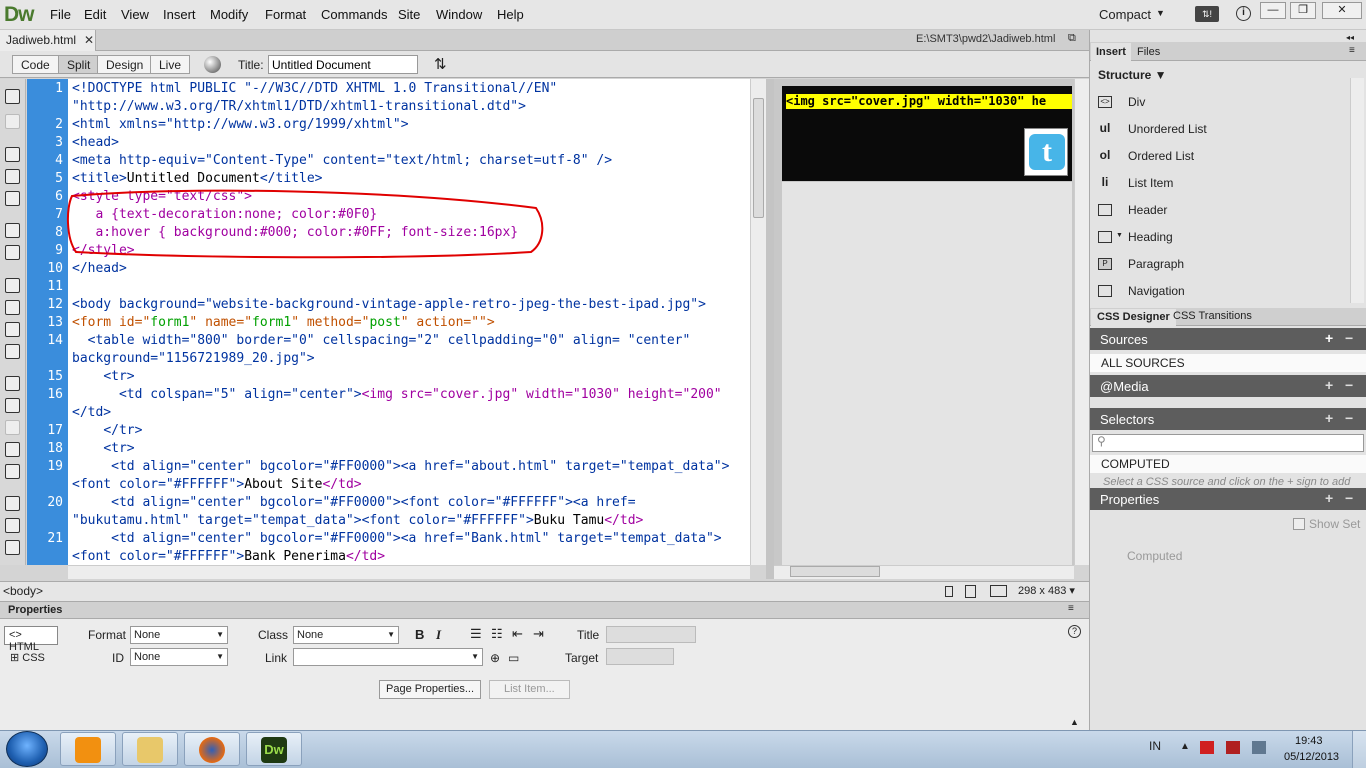  I want to click on title-input, so click(343, 64).